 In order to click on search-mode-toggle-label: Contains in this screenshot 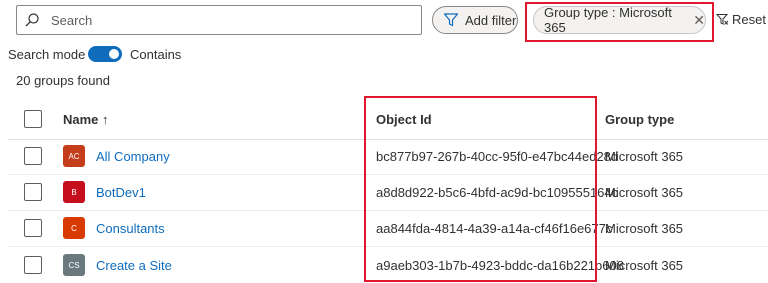, I will do `click(156, 54)`.